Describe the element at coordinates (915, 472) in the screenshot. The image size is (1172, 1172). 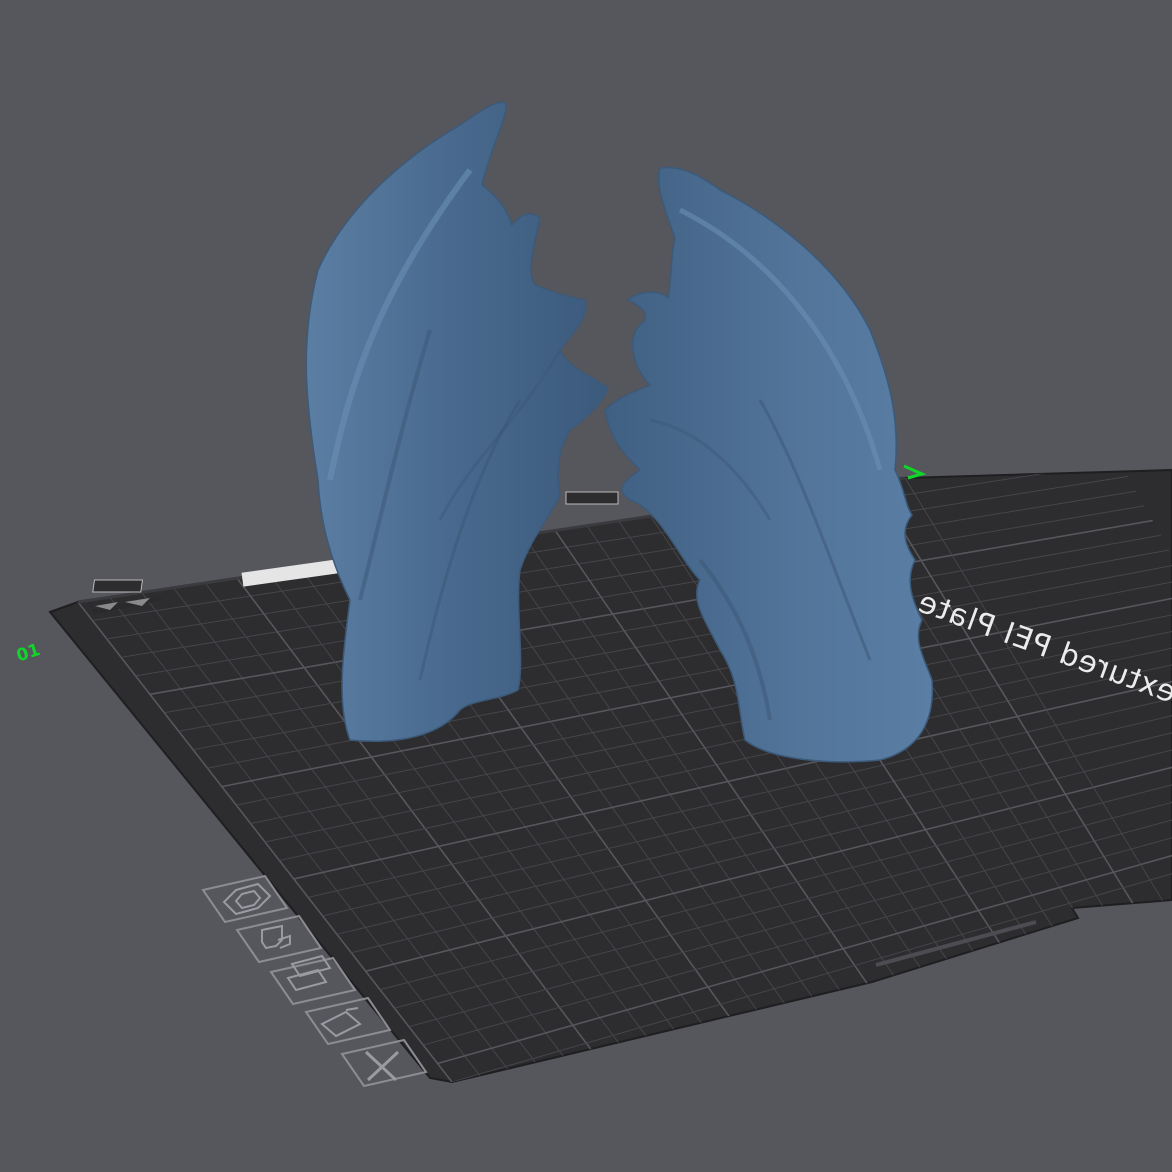
I see `axis-marker` at that location.